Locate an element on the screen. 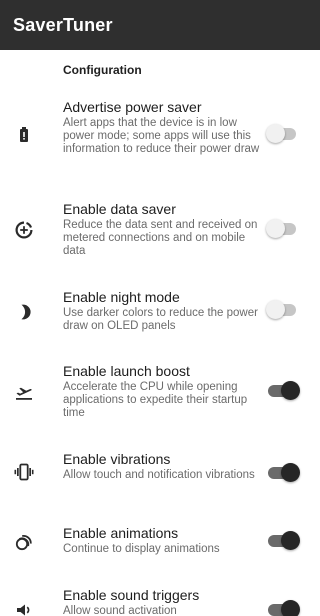 The width and height of the screenshot is (320, 616). setting-description: Allow sound activation is located at coordinates (120, 610).